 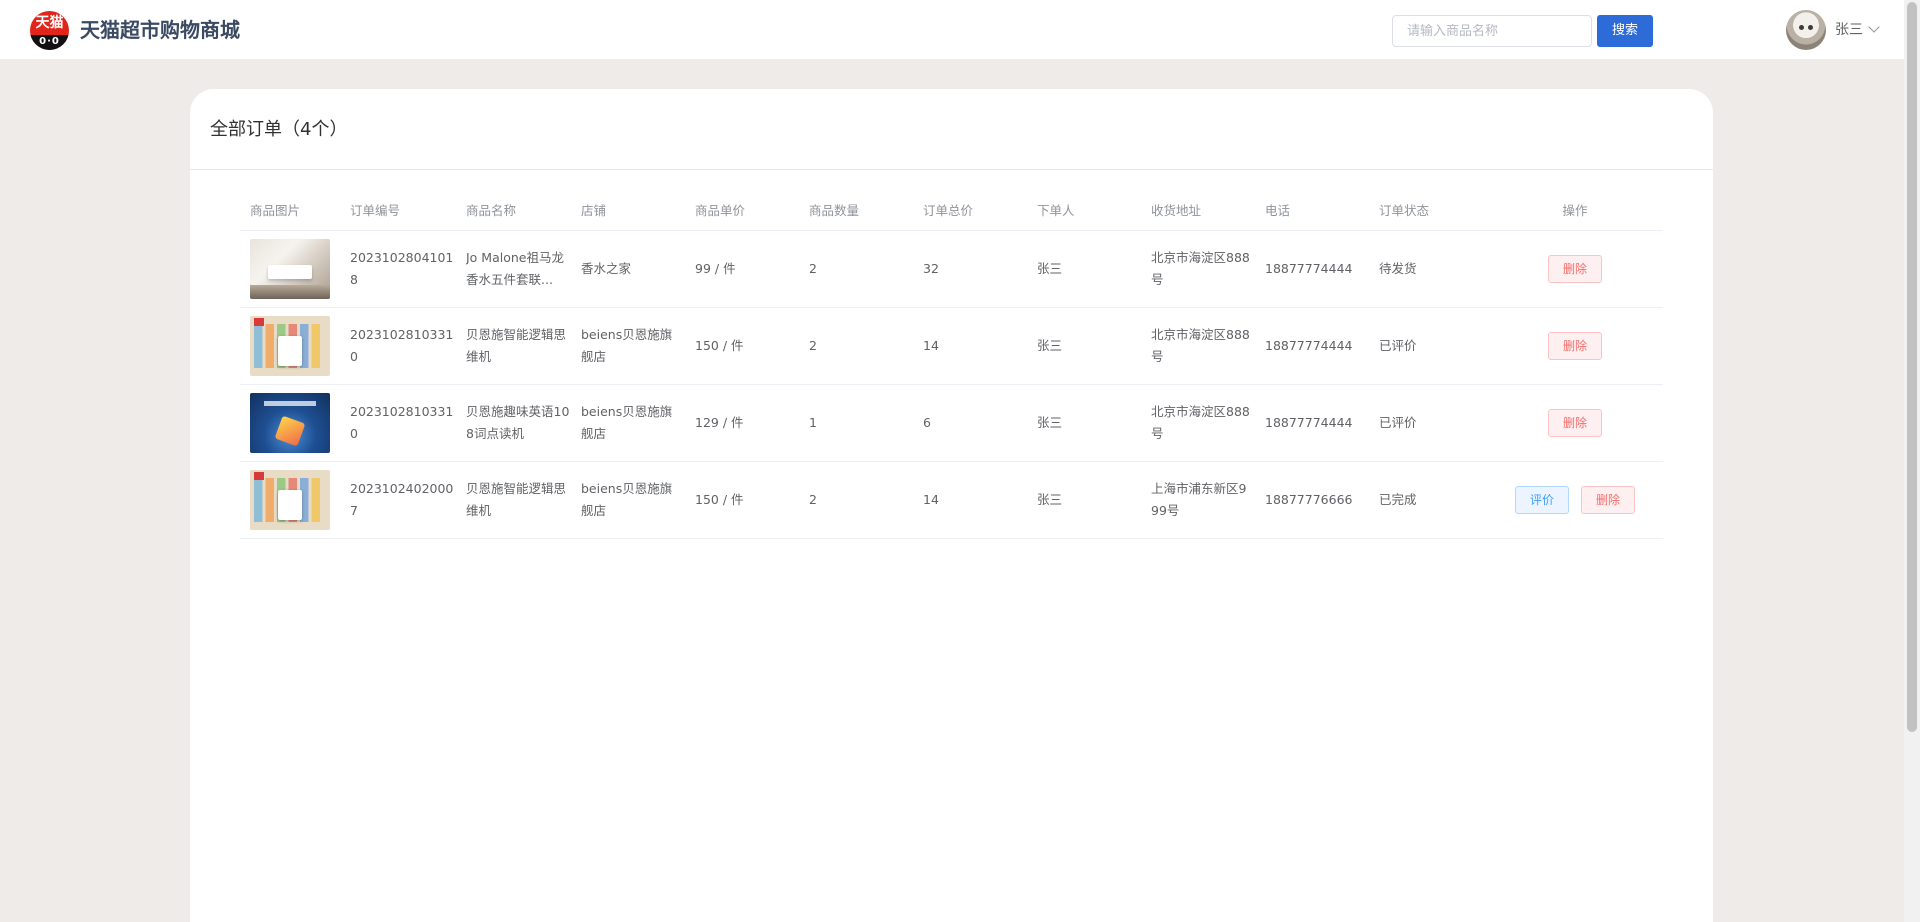 What do you see at coordinates (1806, 30) in the screenshot?
I see `avatar` at bounding box center [1806, 30].